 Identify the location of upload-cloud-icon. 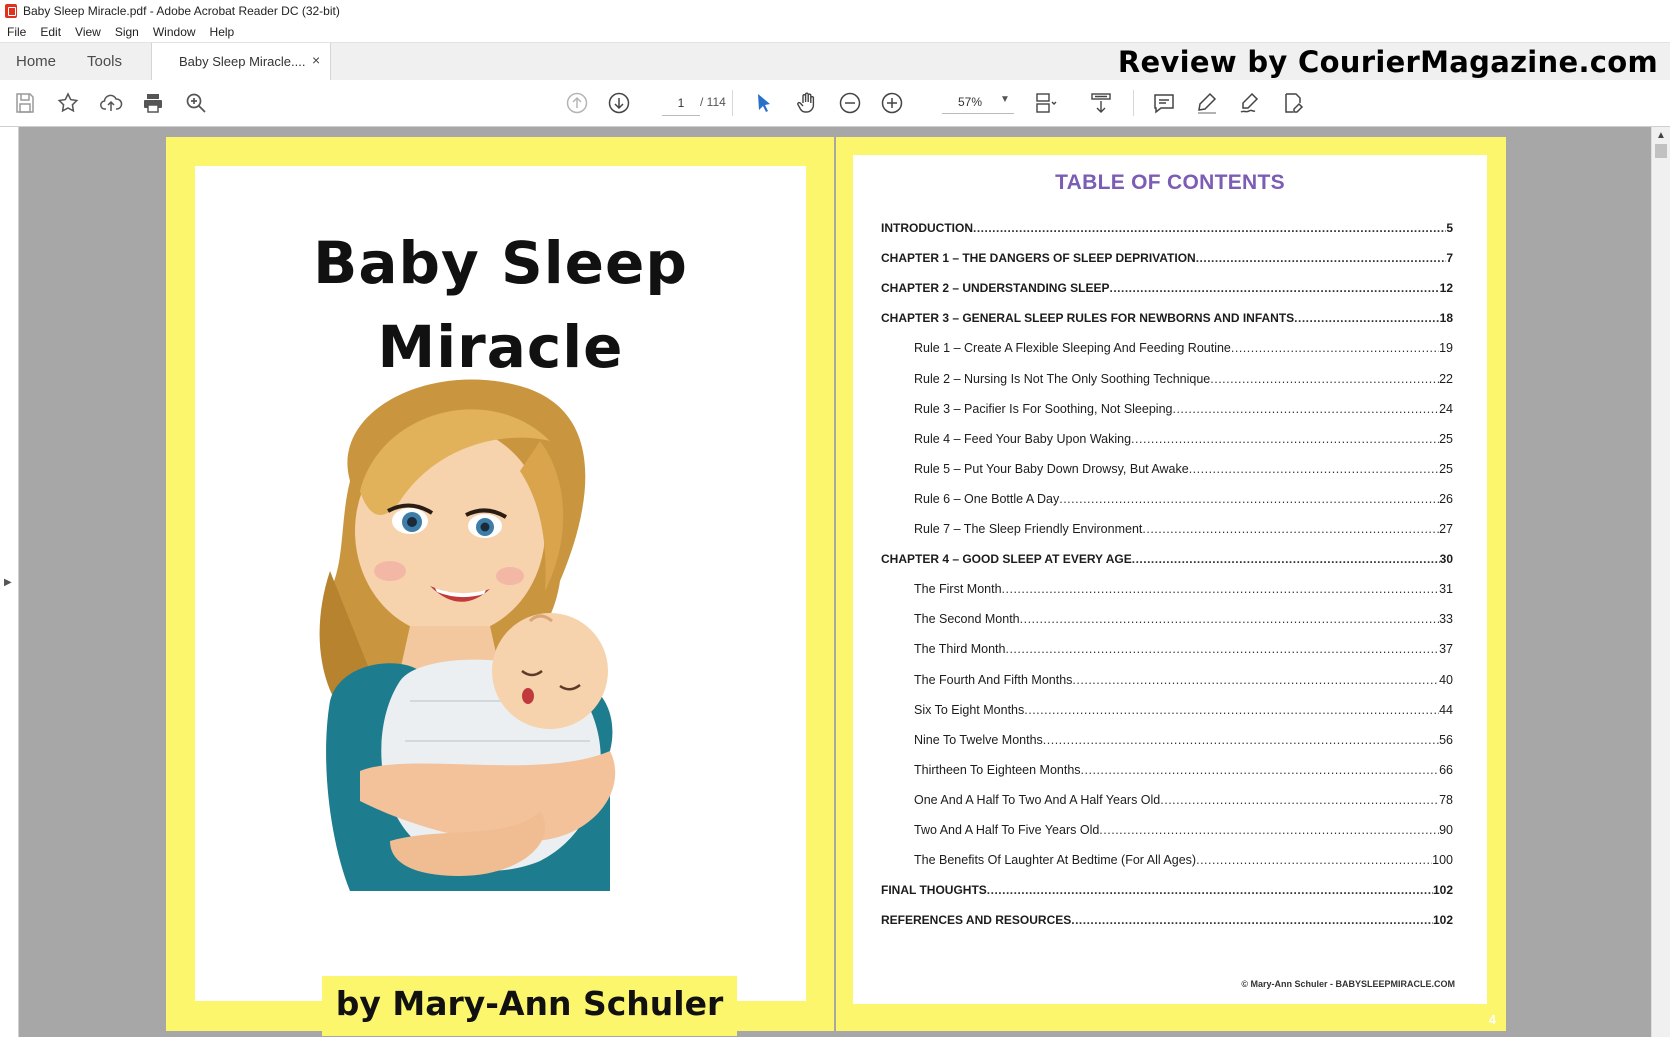
(111, 103).